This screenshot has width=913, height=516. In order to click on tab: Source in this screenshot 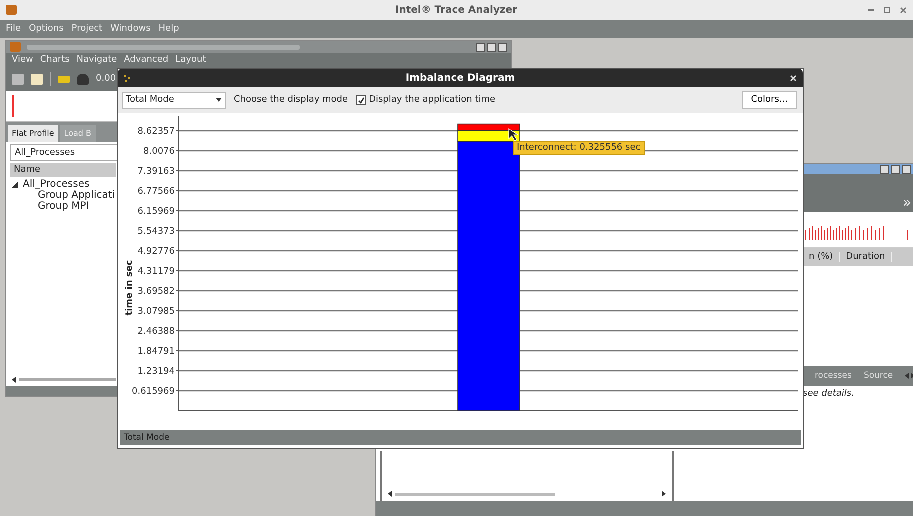, I will do `click(879, 376)`.